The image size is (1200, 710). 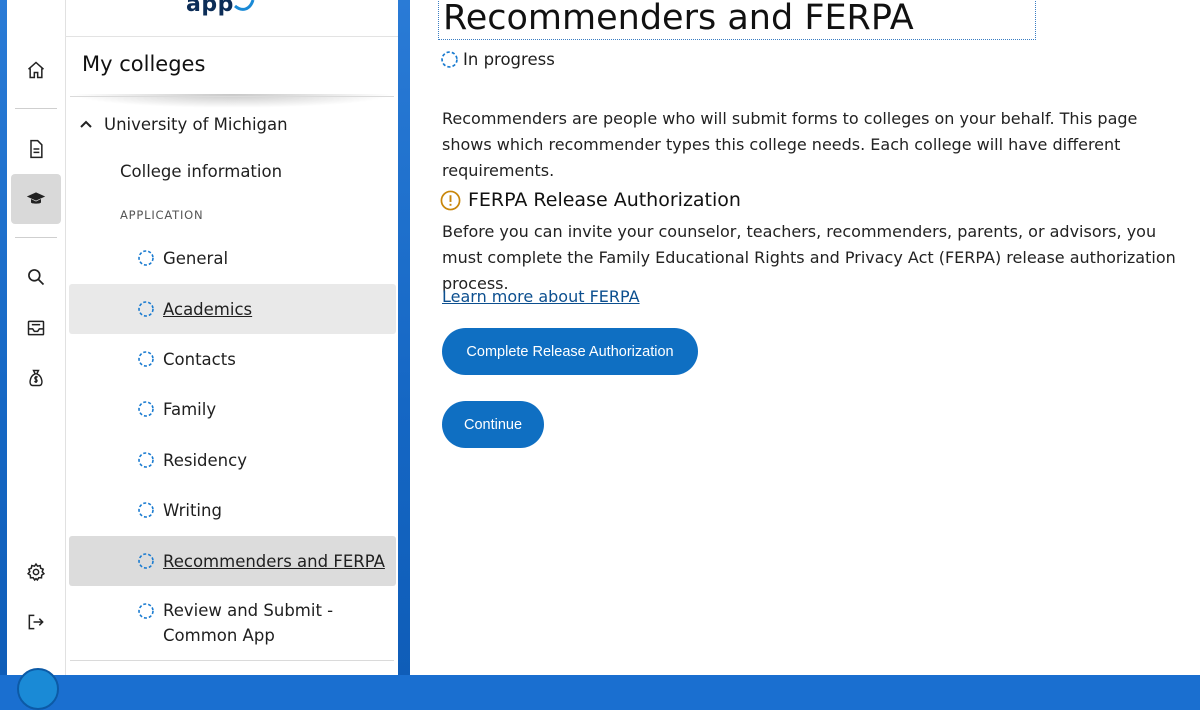 I want to click on rail-my-colleges-button, so click(x=36, y=199).